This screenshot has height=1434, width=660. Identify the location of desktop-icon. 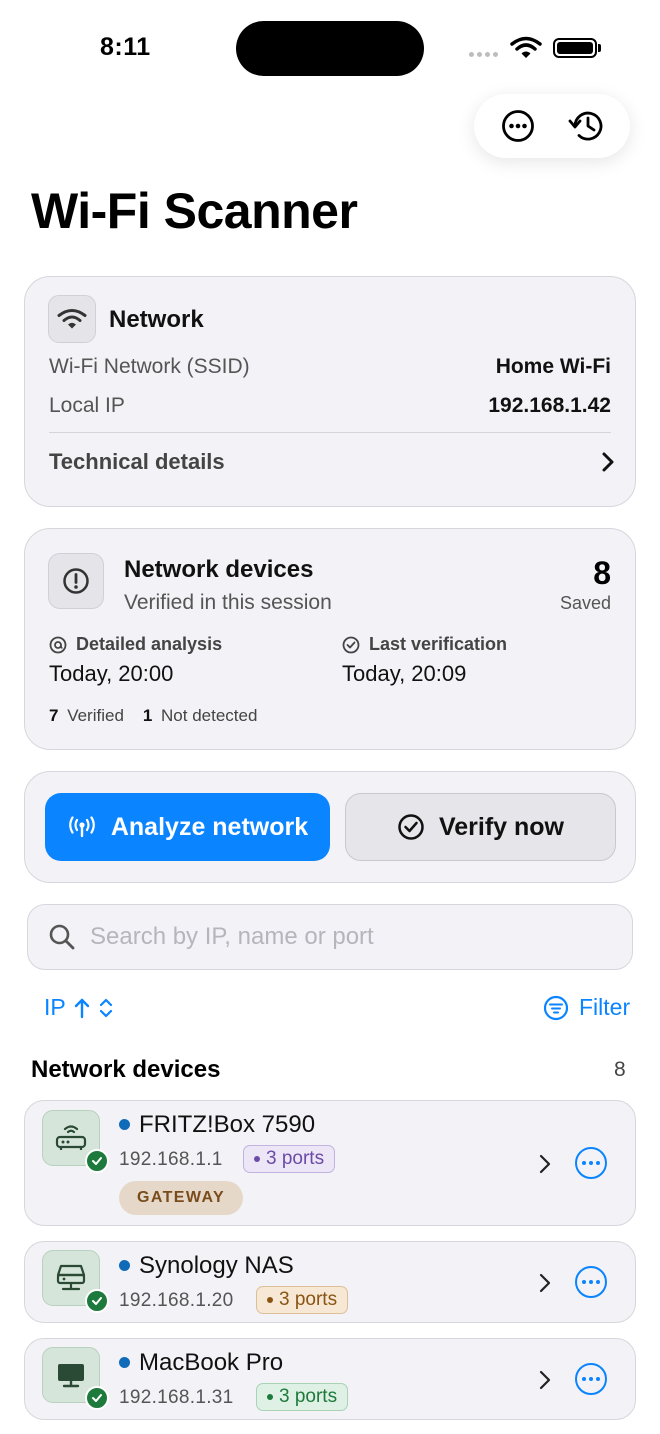
(71, 1376).